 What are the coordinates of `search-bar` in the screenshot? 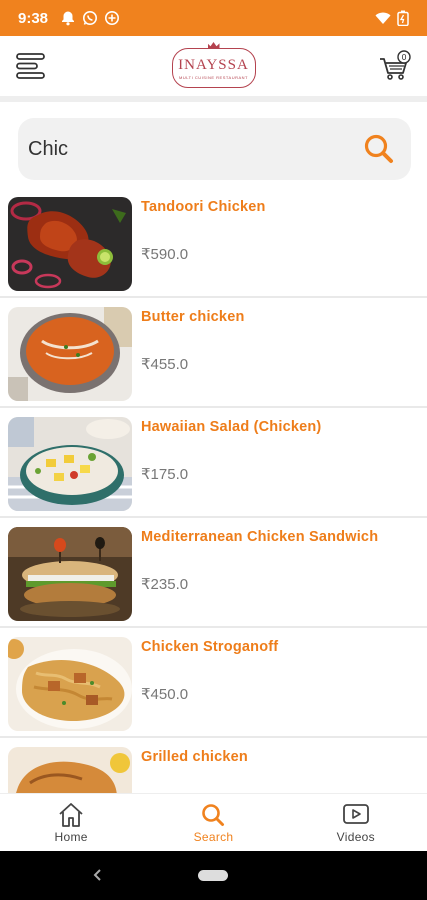 It's located at (214, 149).